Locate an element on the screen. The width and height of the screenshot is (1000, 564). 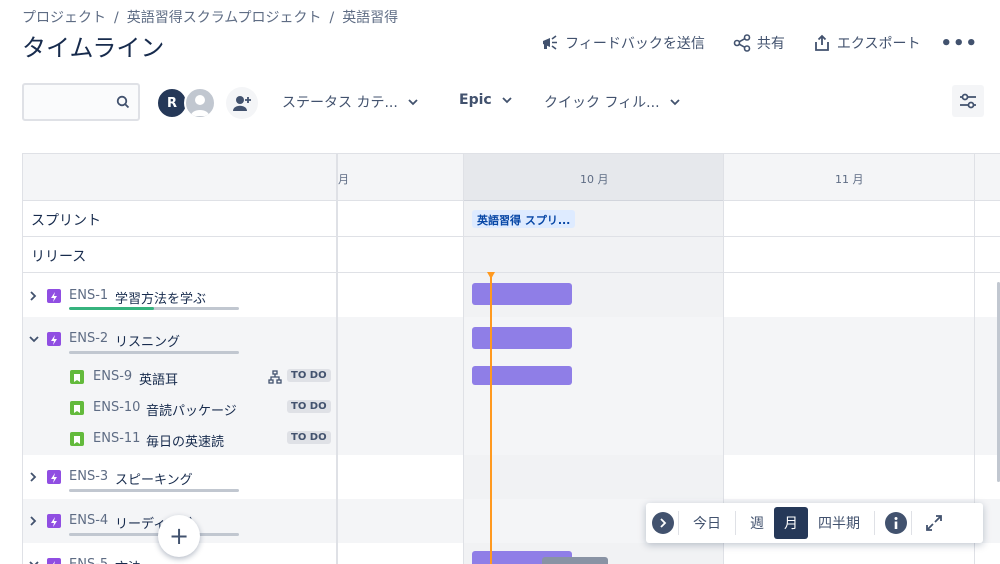
share-button: 共有 is located at coordinates (759, 43).